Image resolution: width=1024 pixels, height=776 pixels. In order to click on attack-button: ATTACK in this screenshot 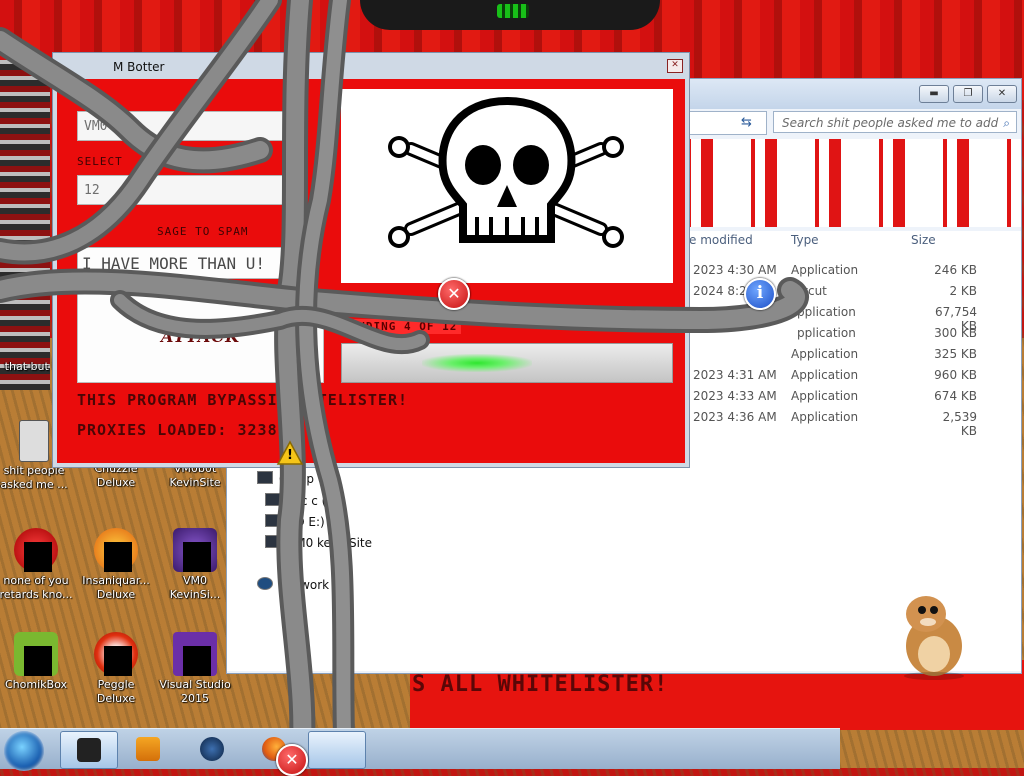, I will do `click(200, 337)`.